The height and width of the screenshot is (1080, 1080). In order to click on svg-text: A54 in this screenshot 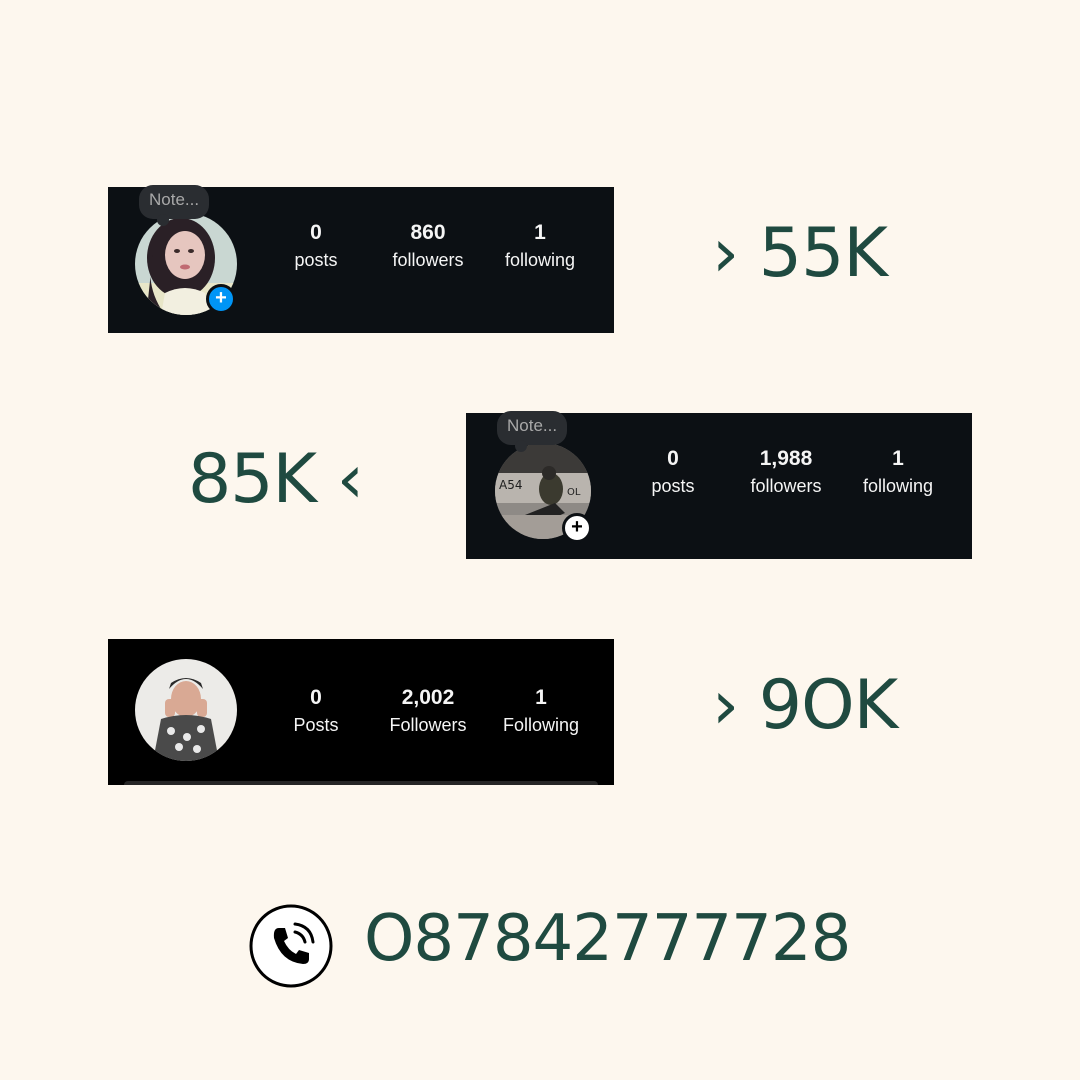, I will do `click(510, 485)`.